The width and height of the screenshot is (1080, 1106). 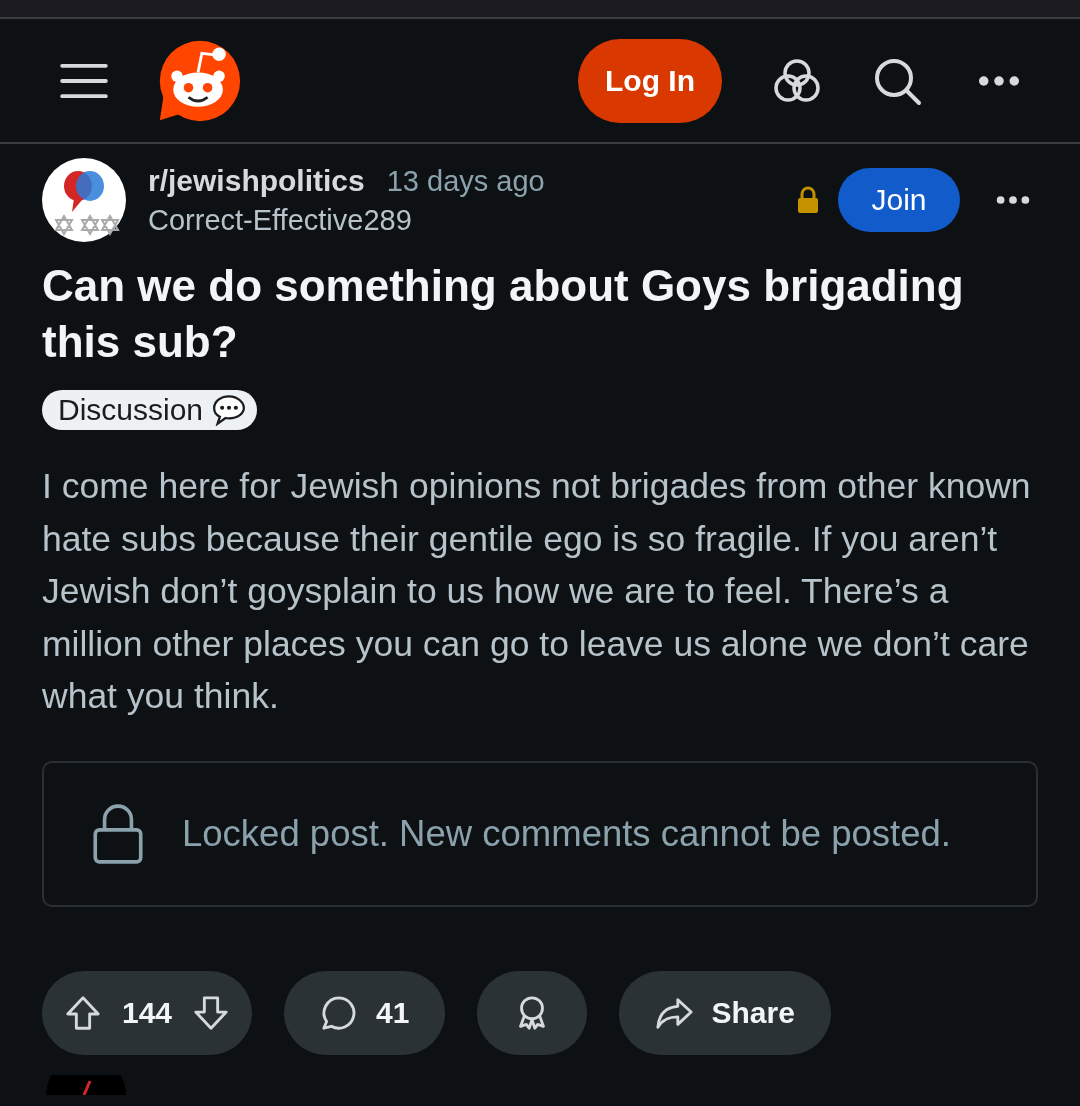 I want to click on subreddit-avatar, so click(x=84, y=200).